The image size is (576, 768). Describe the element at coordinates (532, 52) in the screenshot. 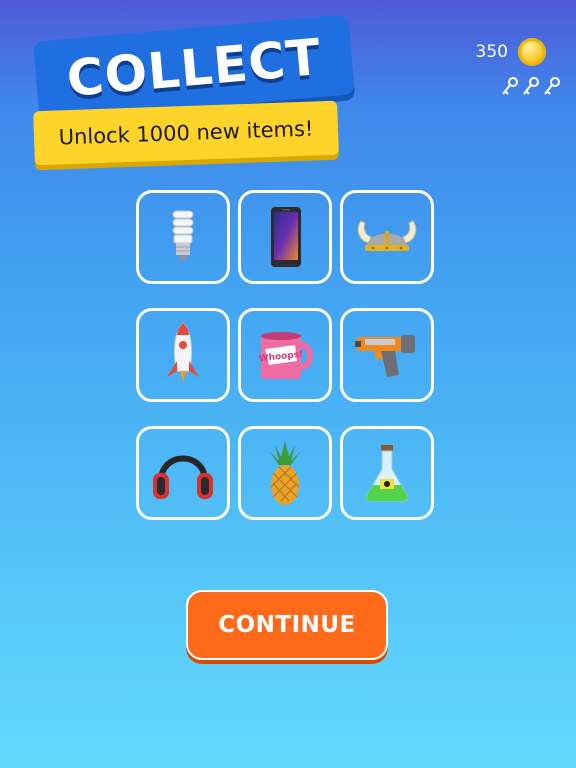

I see `coin-icon` at that location.